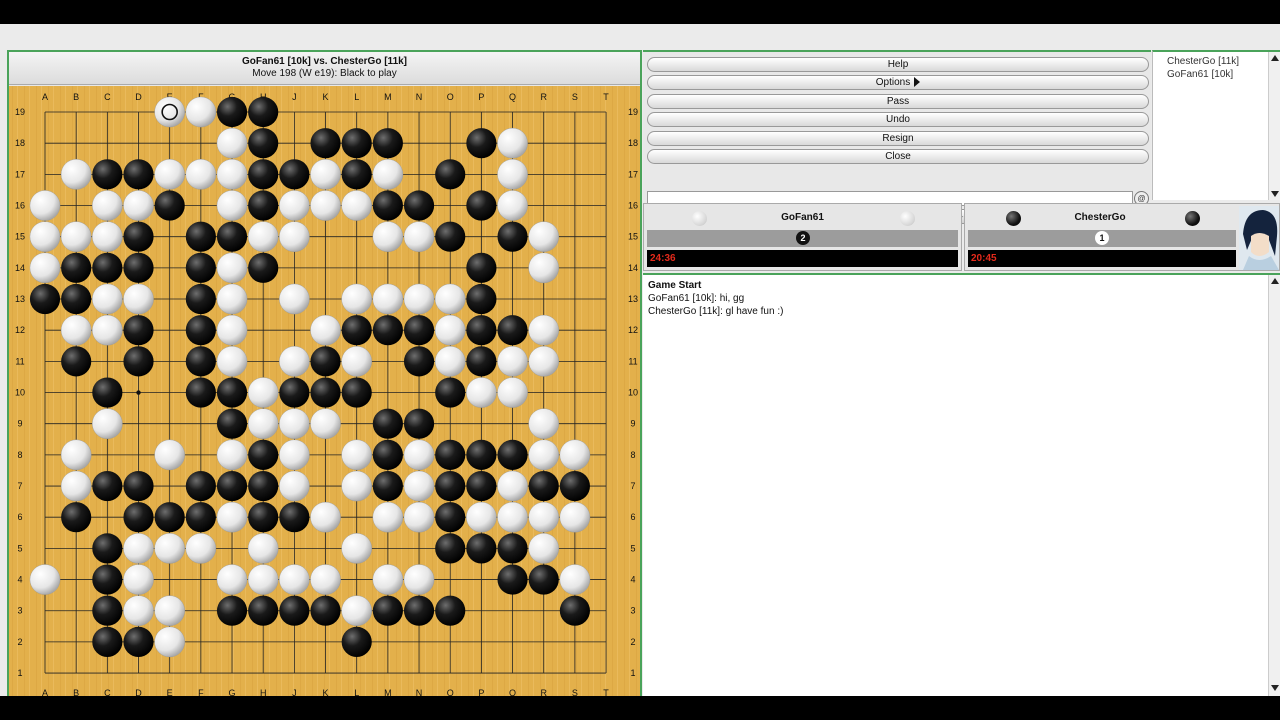 The width and height of the screenshot is (1280, 720). What do you see at coordinates (898, 119) in the screenshot?
I see `undo-button: Undo` at bounding box center [898, 119].